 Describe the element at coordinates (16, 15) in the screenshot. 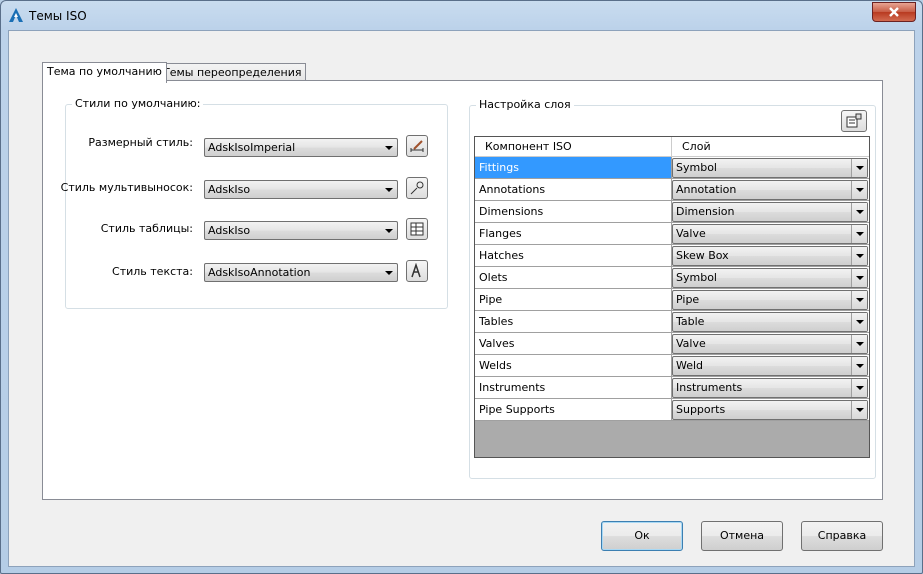

I see `autocad-logo-icon` at that location.